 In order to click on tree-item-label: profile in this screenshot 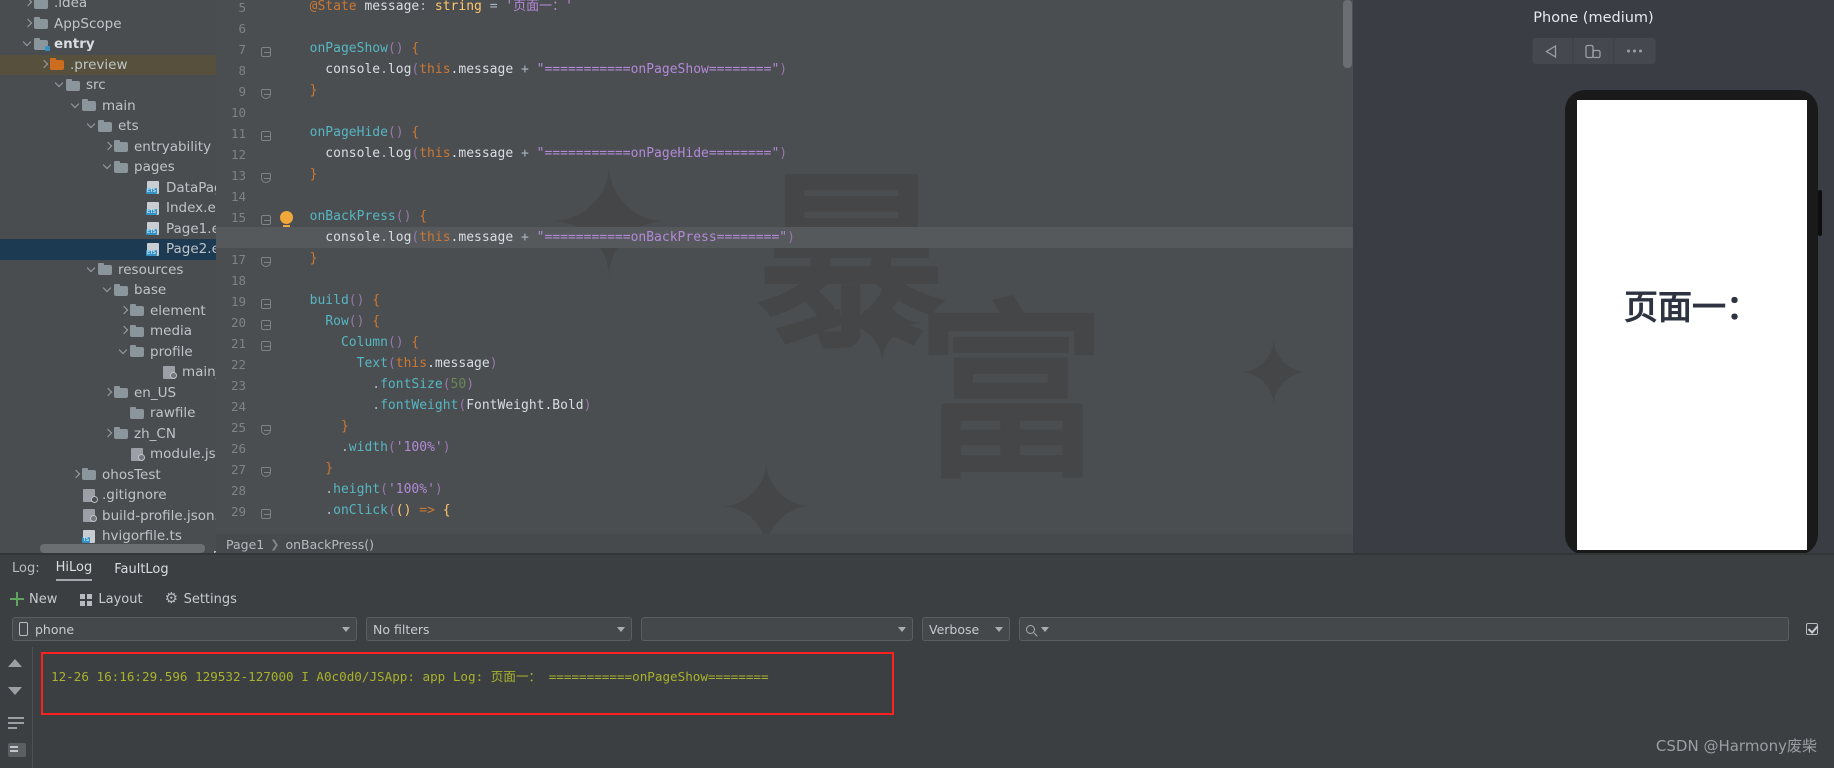, I will do `click(171, 351)`.